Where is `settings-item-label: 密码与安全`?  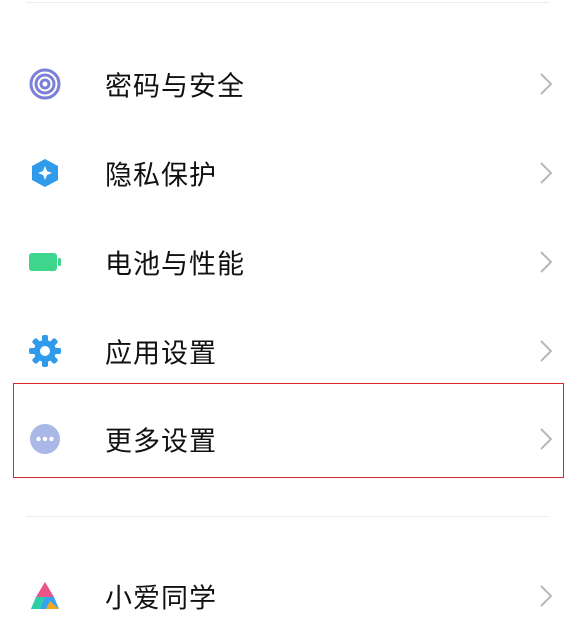 settings-item-label: 密码与安全 is located at coordinates (175, 87).